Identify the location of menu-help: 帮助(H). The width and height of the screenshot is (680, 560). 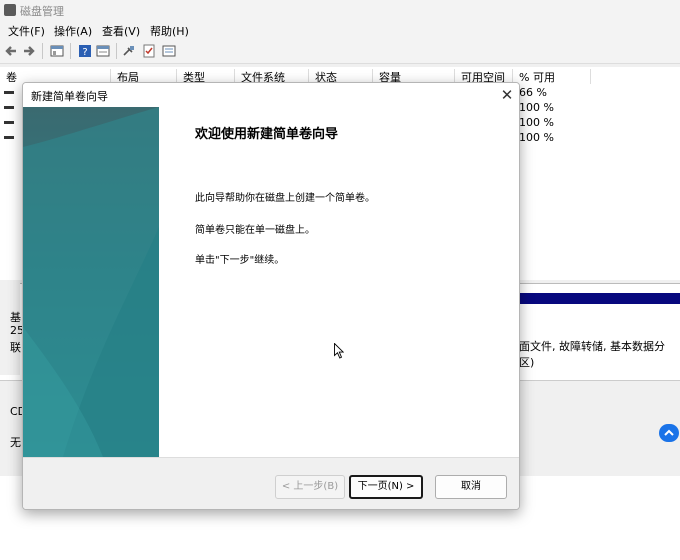
(169, 31).